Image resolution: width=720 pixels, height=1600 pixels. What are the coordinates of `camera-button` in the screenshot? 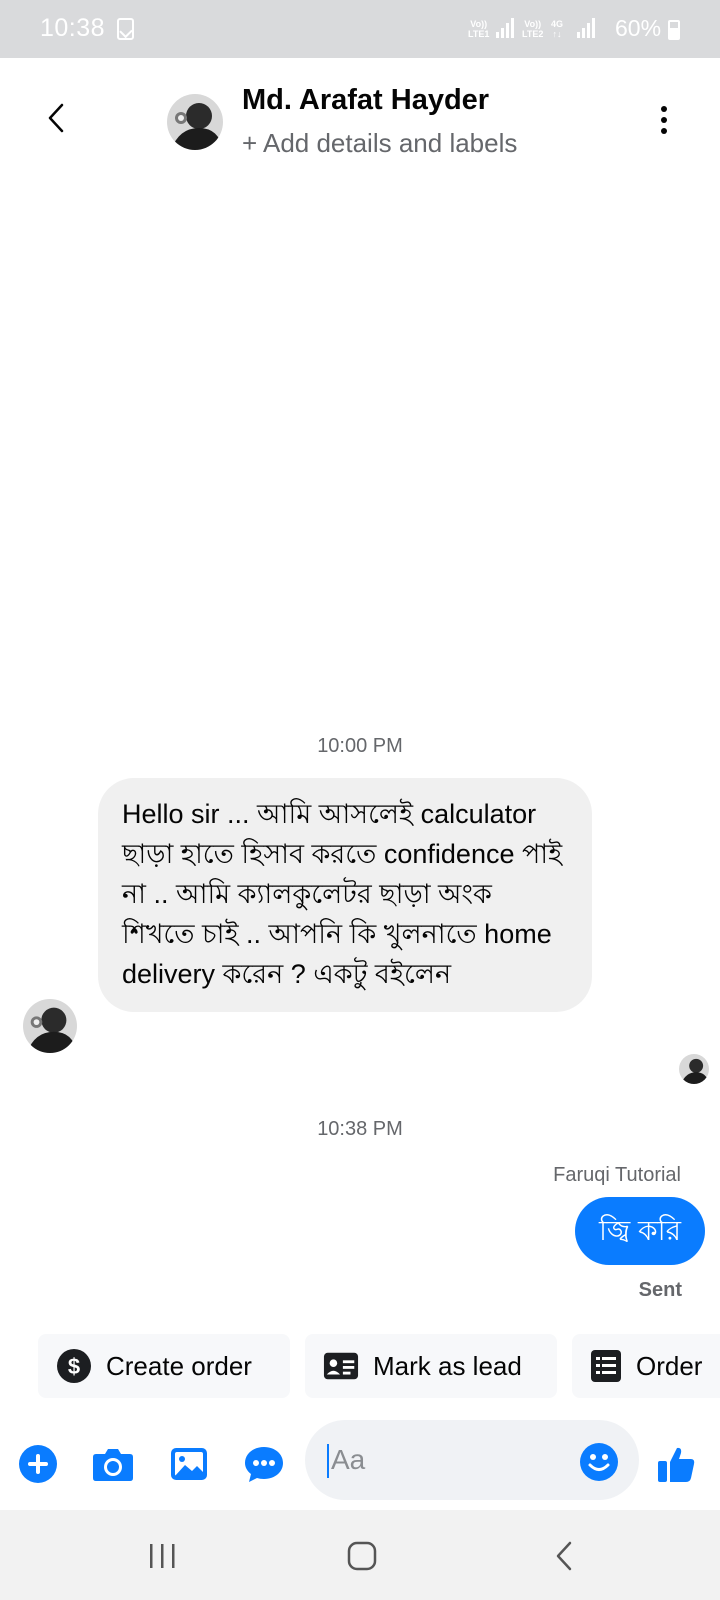 It's located at (113, 1464).